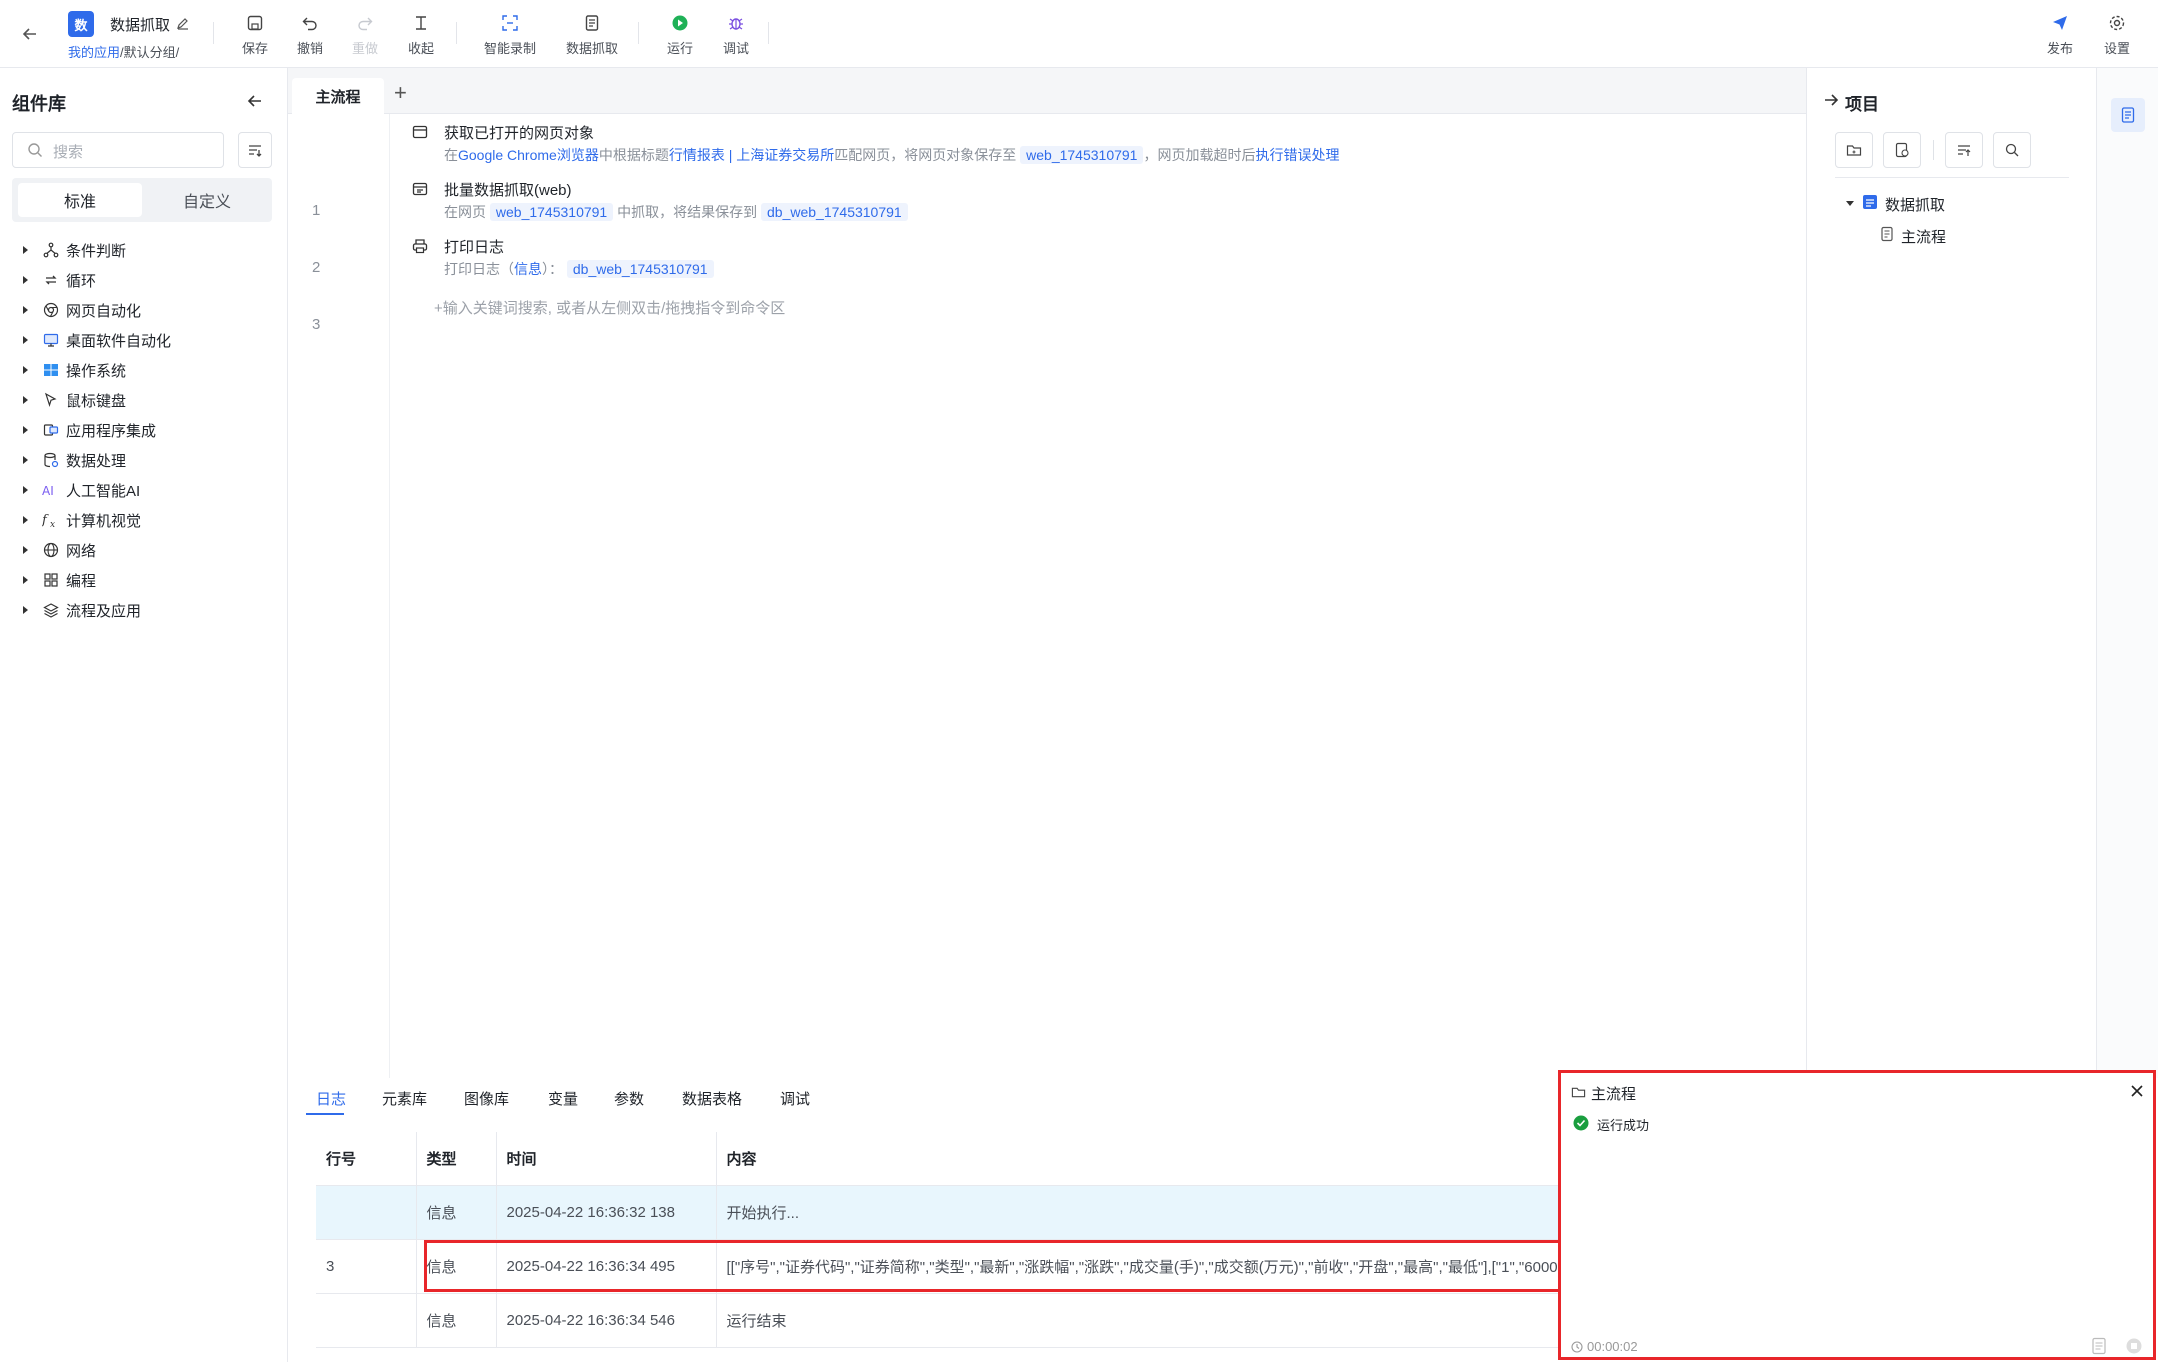 The image size is (2158, 1362). What do you see at coordinates (339, 596) in the screenshot?
I see `line-gutter: 1 2 3` at bounding box center [339, 596].